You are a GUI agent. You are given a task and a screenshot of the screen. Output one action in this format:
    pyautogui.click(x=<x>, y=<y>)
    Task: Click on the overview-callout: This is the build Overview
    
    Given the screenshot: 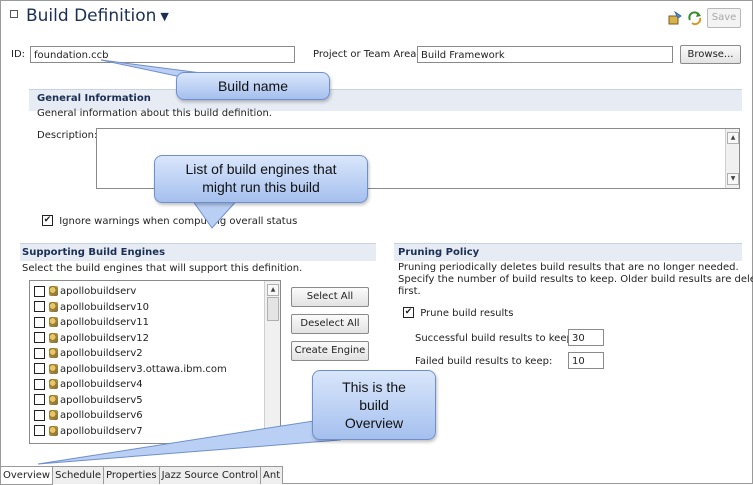 What is the action you would take?
    pyautogui.click(x=374, y=405)
    